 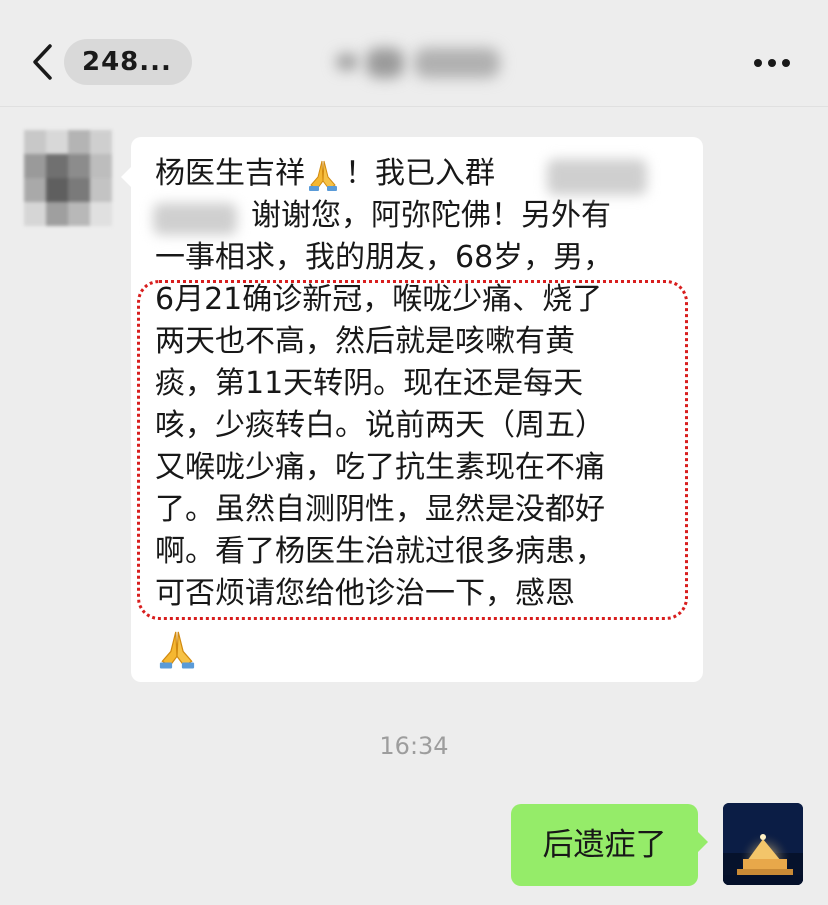 What do you see at coordinates (431, 215) in the screenshot?
I see `message-line: 谢谢您，阿弥陀佛！另外有` at bounding box center [431, 215].